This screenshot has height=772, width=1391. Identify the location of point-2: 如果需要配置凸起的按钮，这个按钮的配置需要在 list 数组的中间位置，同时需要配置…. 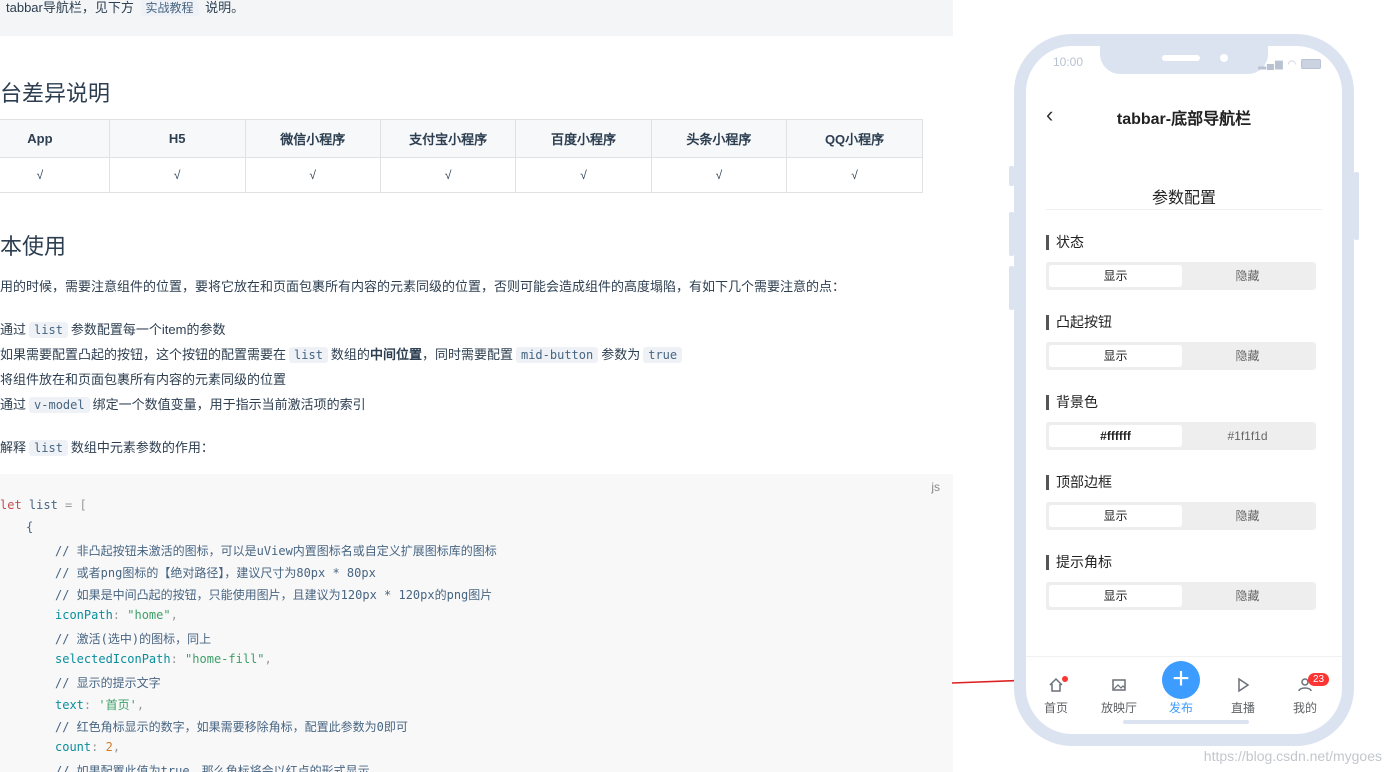
(342, 353).